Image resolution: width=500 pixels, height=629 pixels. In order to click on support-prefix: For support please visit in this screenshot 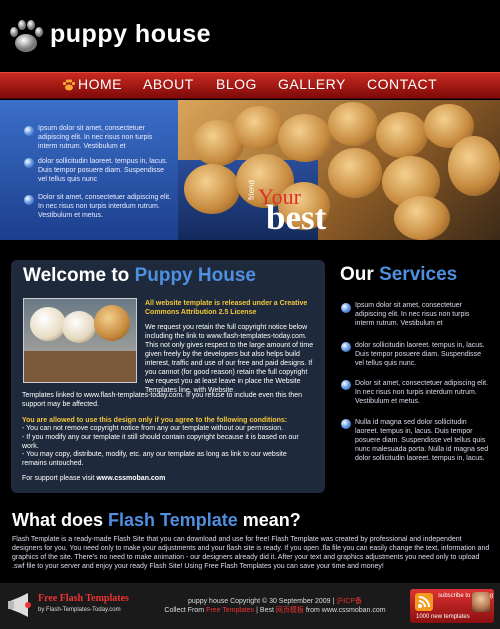, I will do `click(58, 478)`.